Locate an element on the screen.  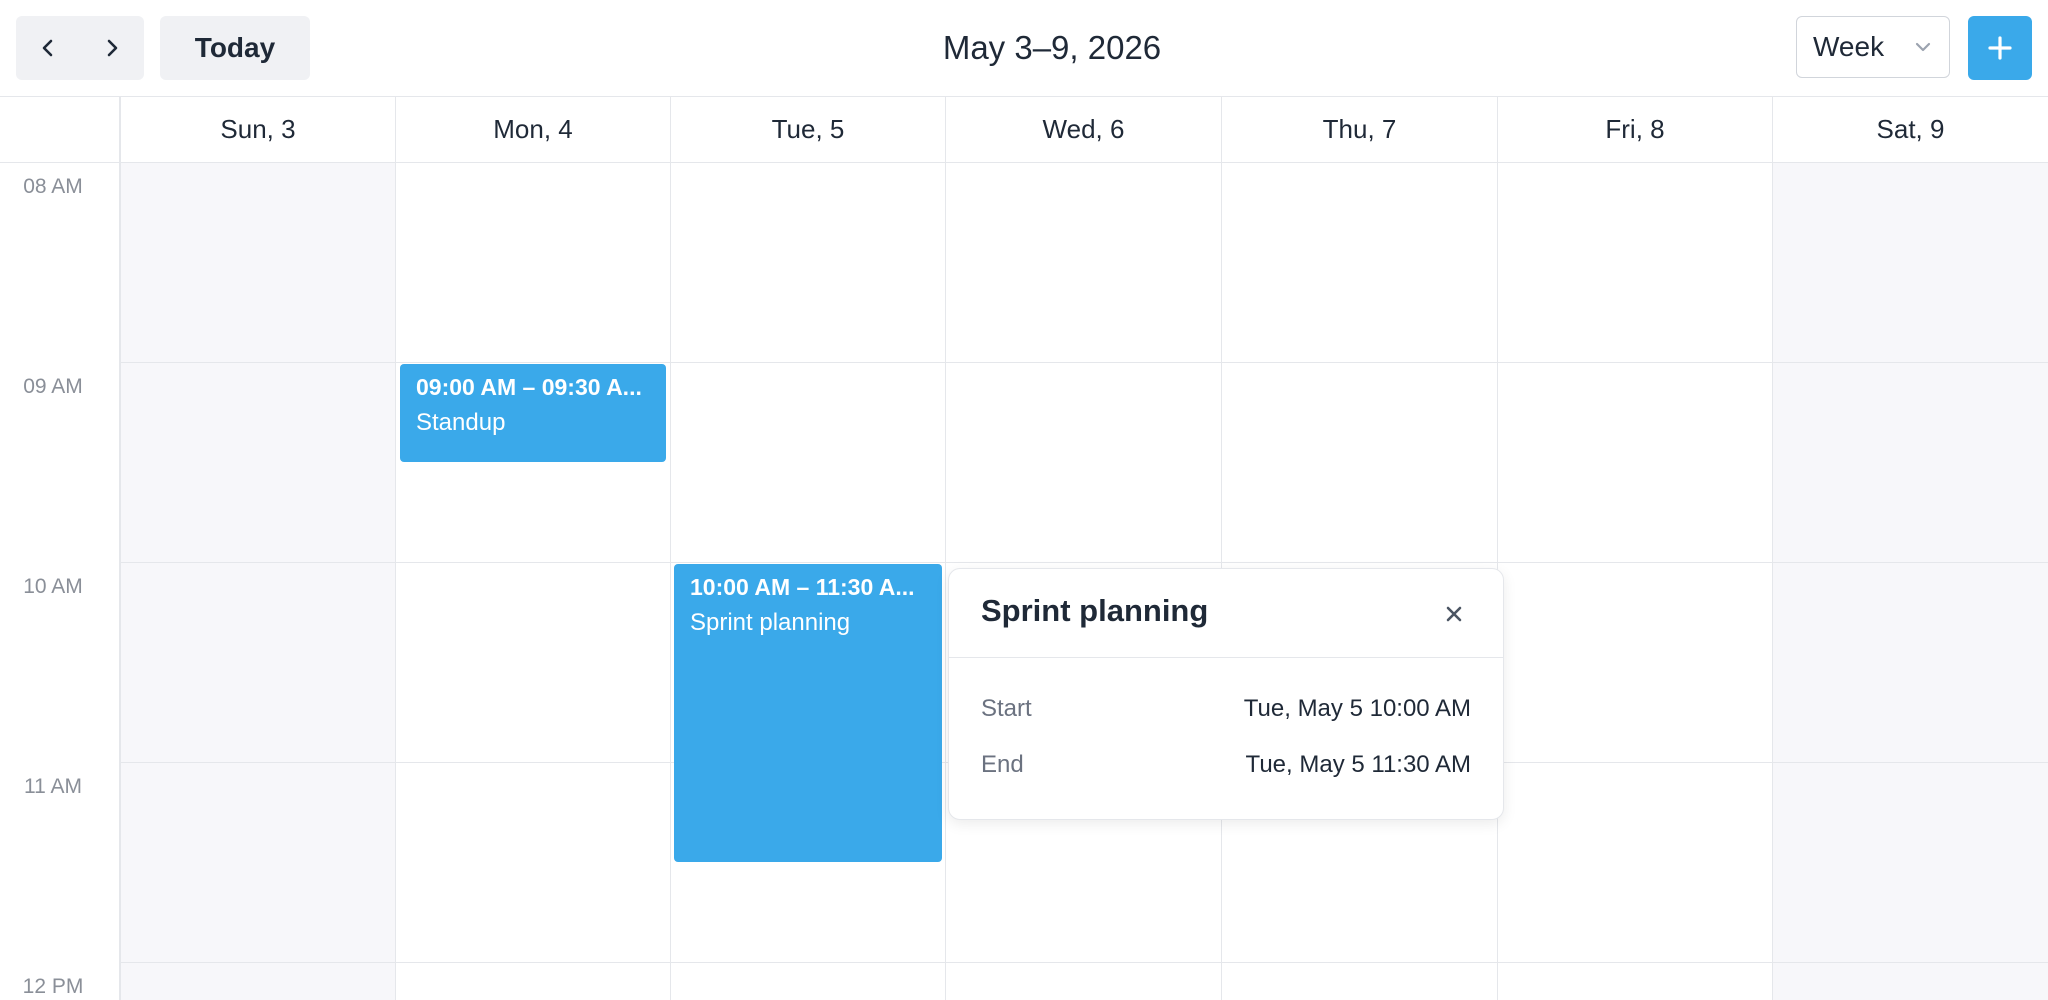
calendar-toolbar: Today May 3–9, 2026 Week is located at coordinates (1024, 48).